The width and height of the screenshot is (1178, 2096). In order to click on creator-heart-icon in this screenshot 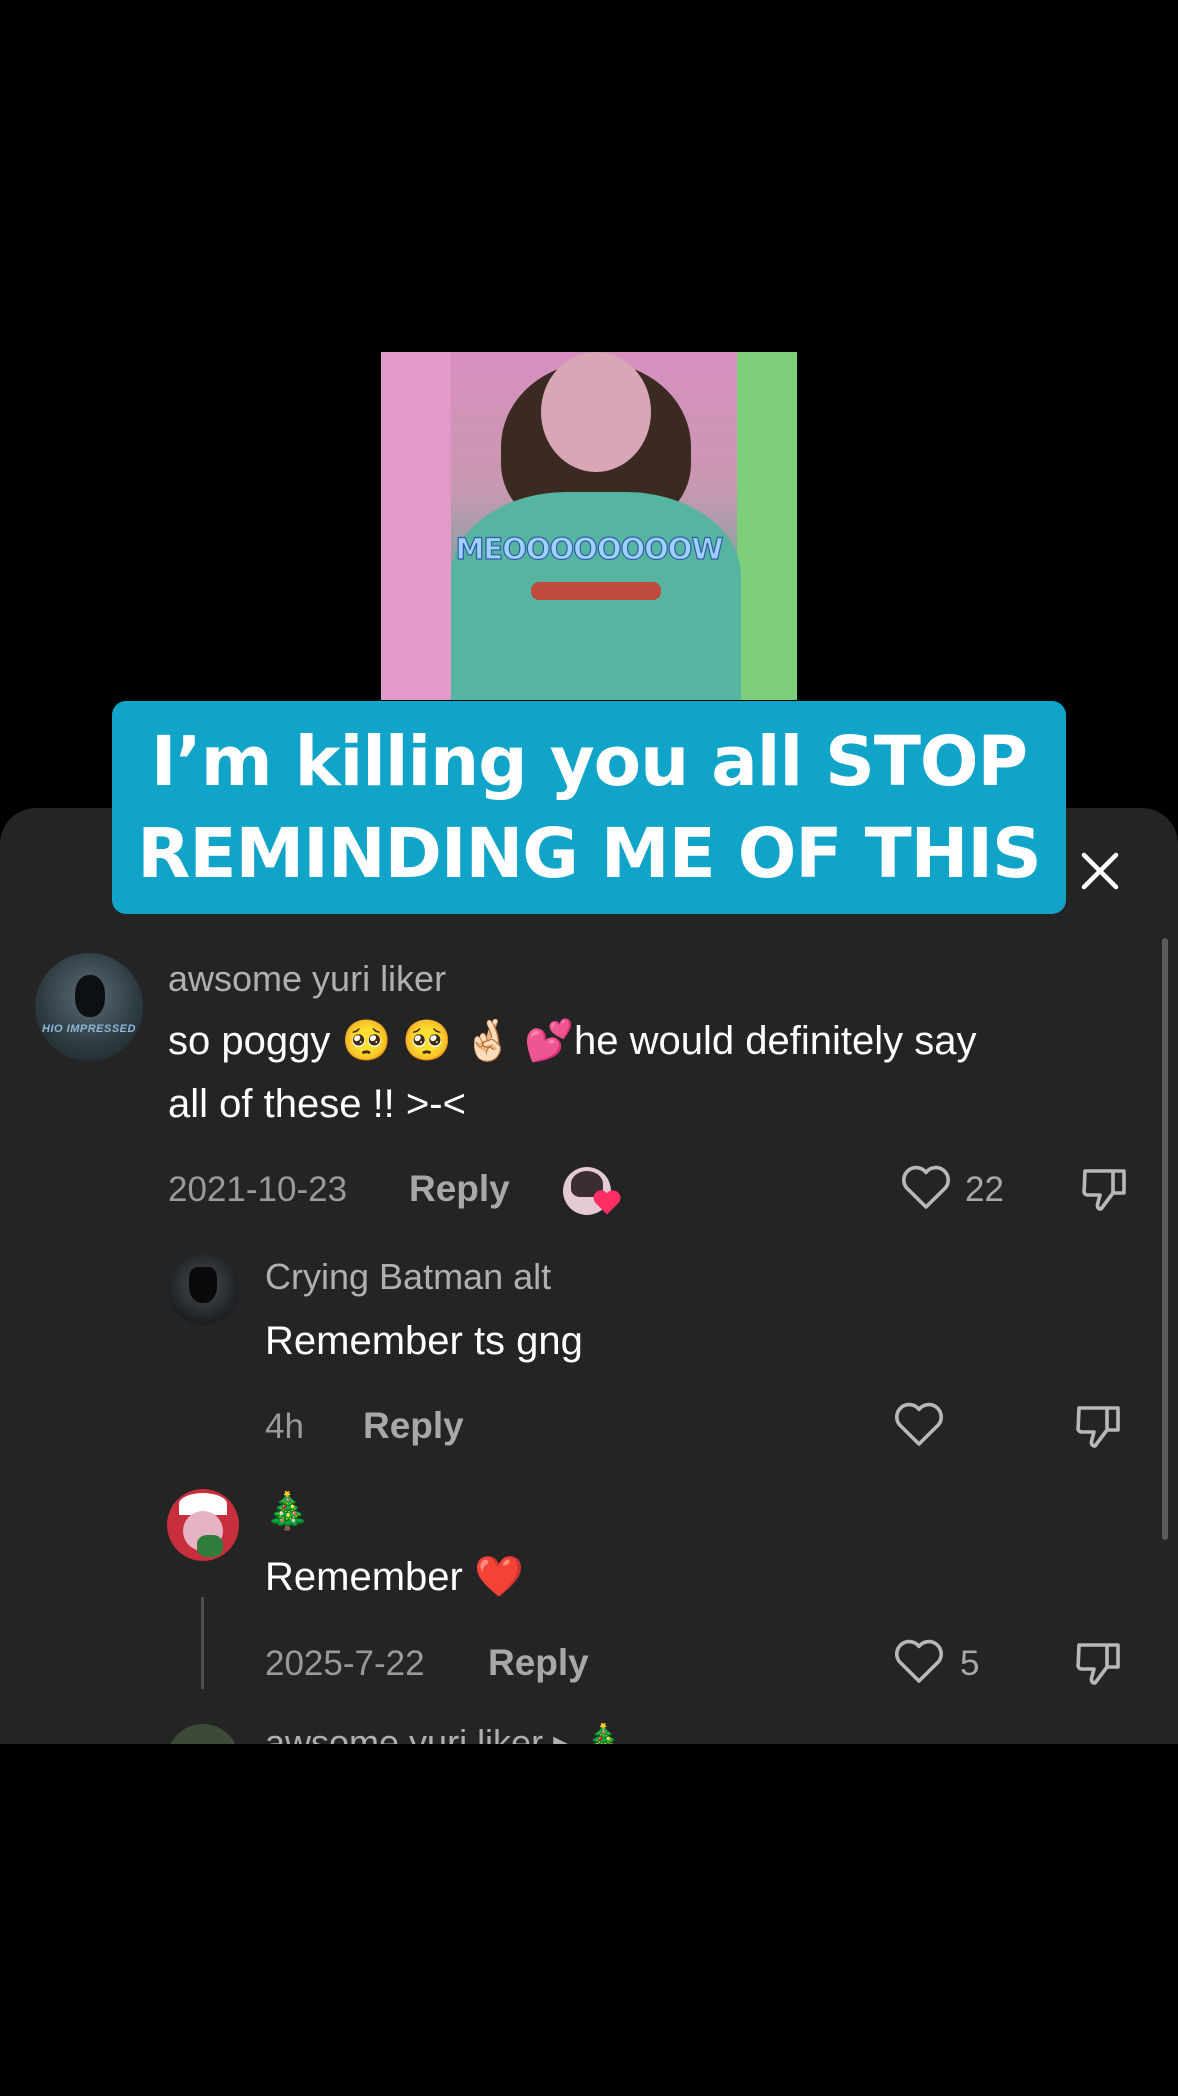, I will do `click(607, 1202)`.